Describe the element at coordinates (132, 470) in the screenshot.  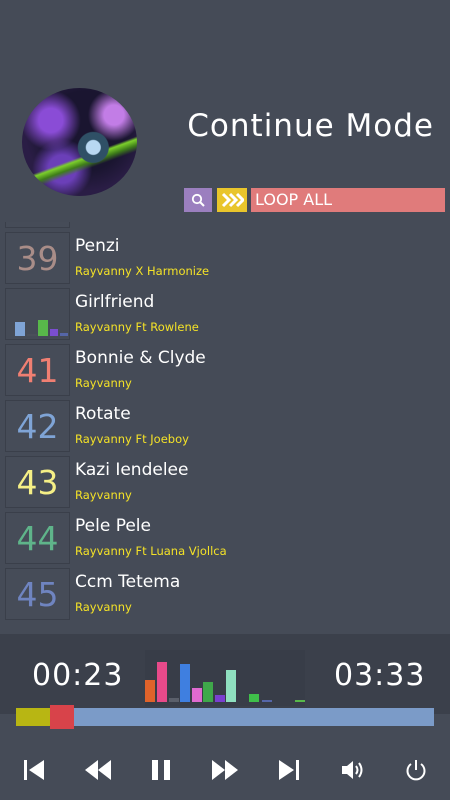
I see `song-title: Kazi Iendelee` at that location.